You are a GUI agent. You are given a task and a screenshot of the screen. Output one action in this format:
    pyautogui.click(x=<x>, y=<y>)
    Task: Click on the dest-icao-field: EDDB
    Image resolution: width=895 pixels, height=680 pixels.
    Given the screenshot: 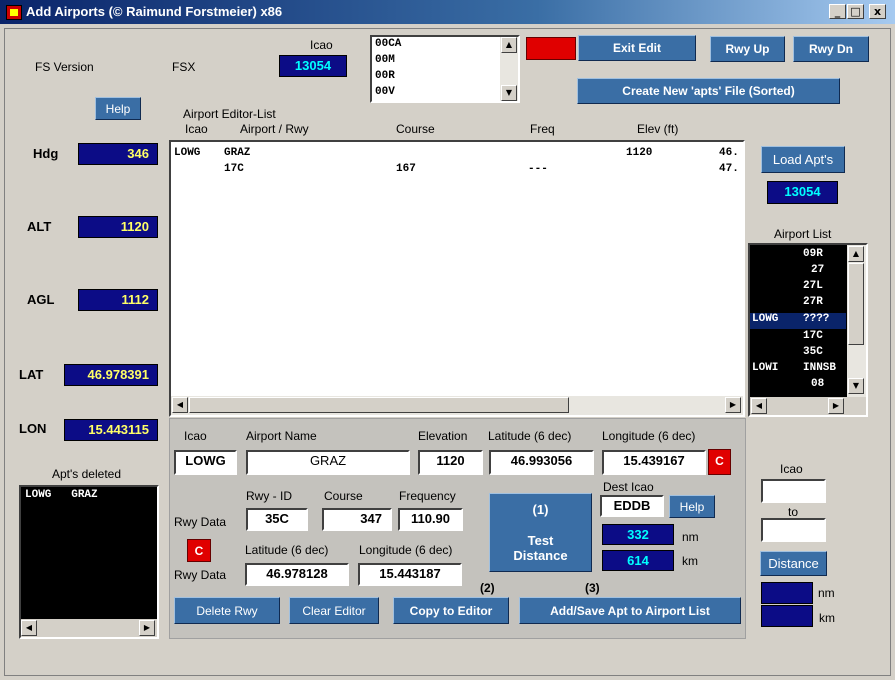 What is the action you would take?
    pyautogui.click(x=632, y=506)
    